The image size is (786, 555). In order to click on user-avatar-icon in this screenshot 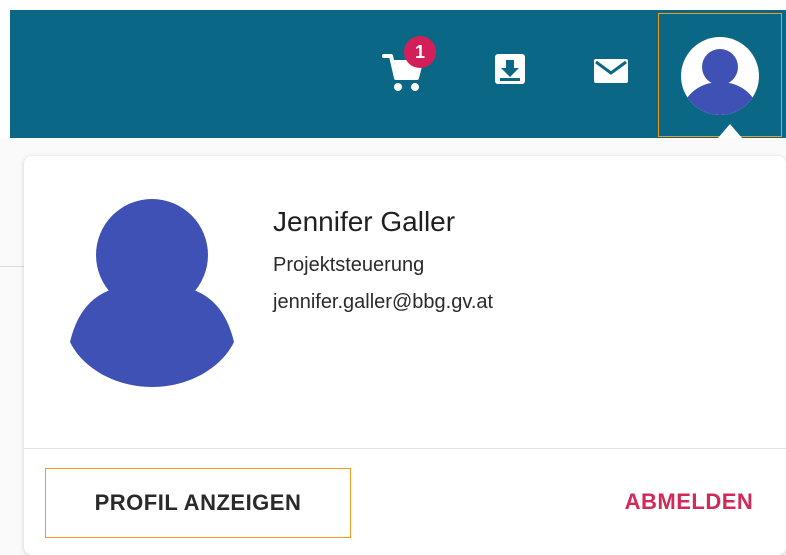, I will do `click(720, 76)`.